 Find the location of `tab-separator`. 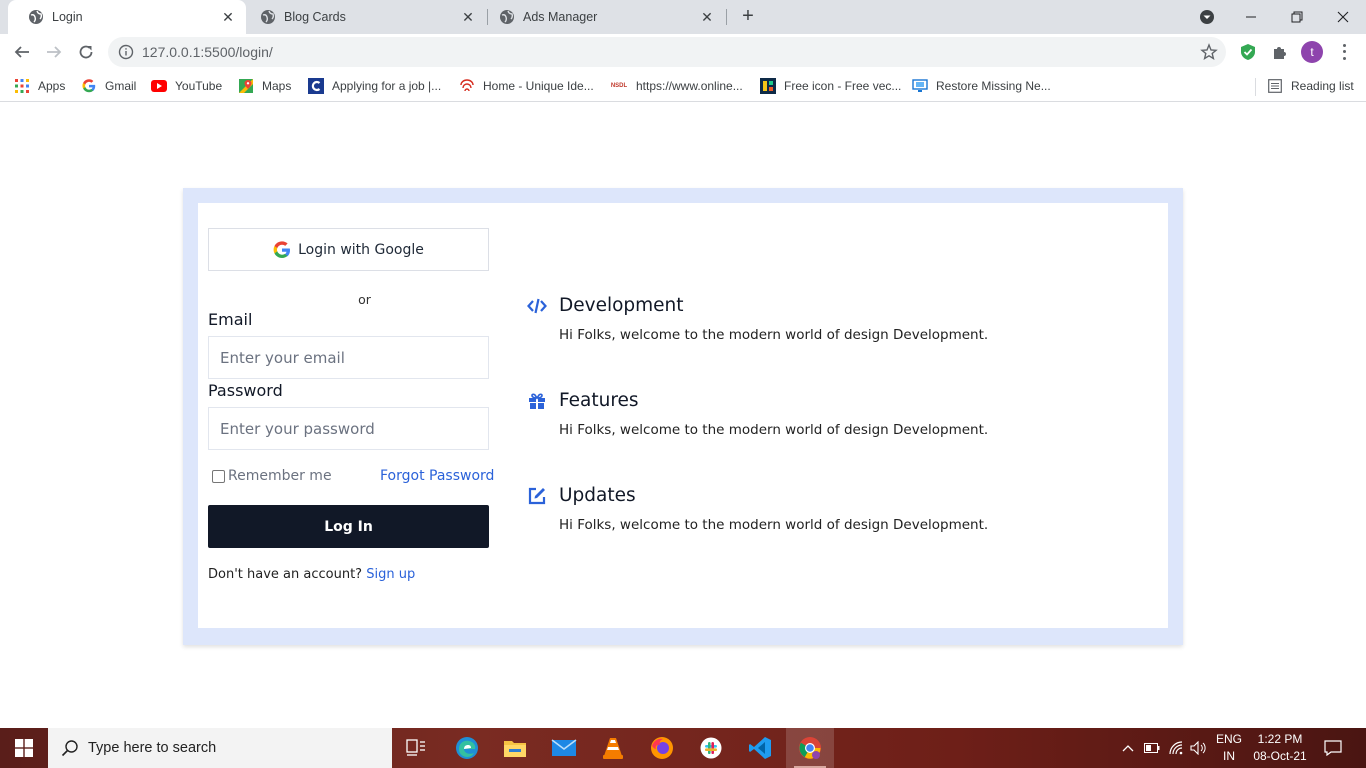

tab-separator is located at coordinates (726, 17).